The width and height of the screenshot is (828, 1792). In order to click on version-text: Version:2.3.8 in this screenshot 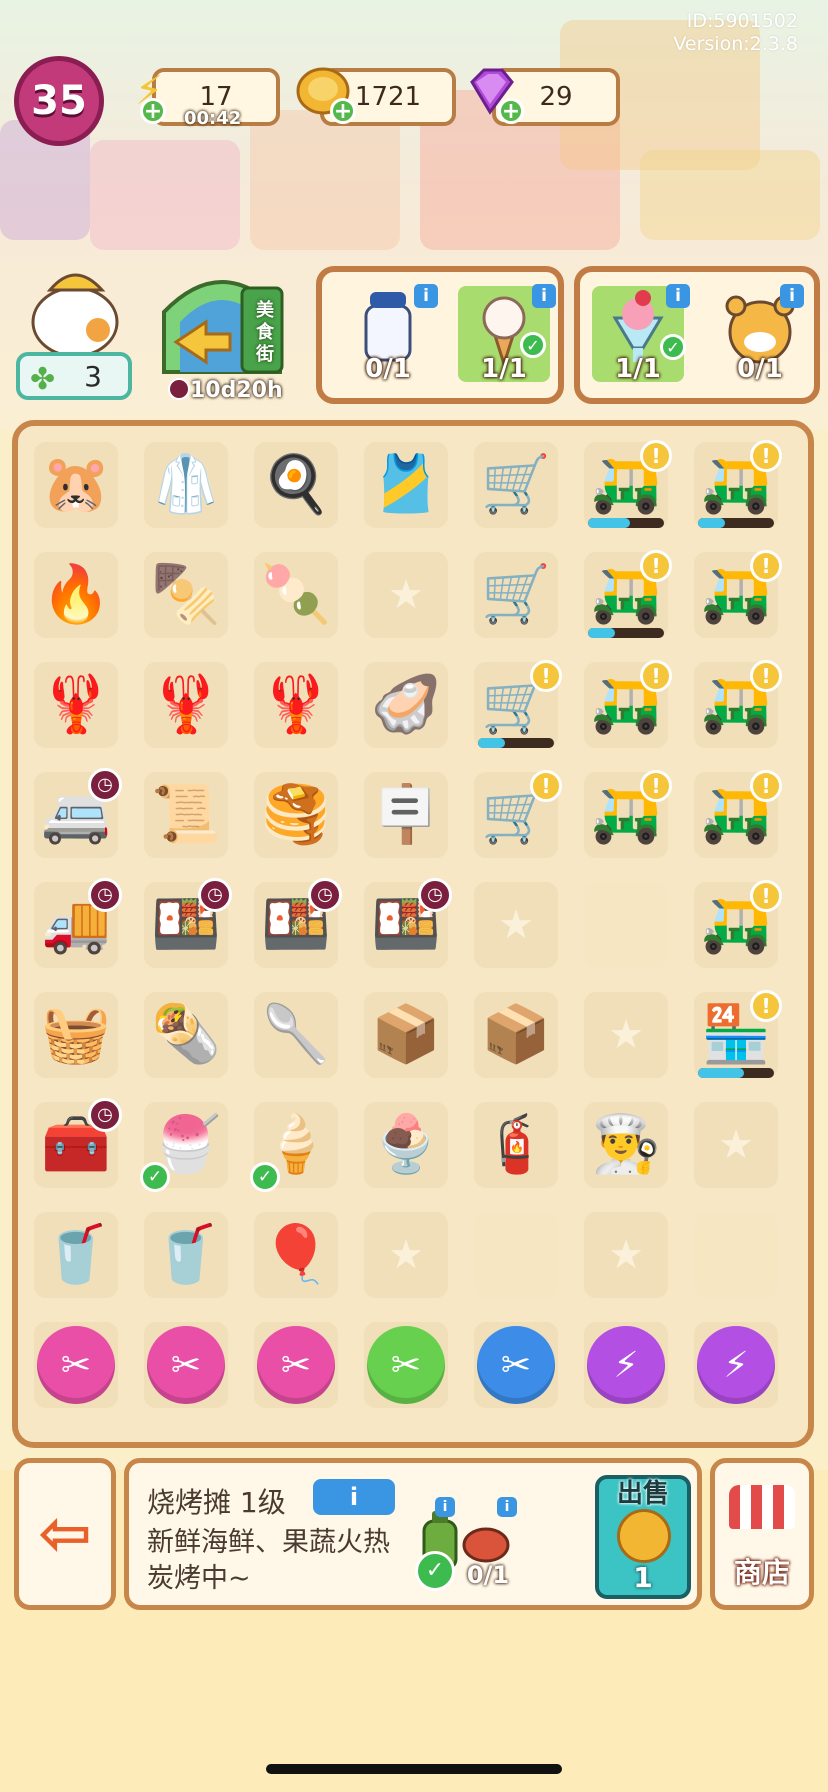, I will do `click(735, 44)`.